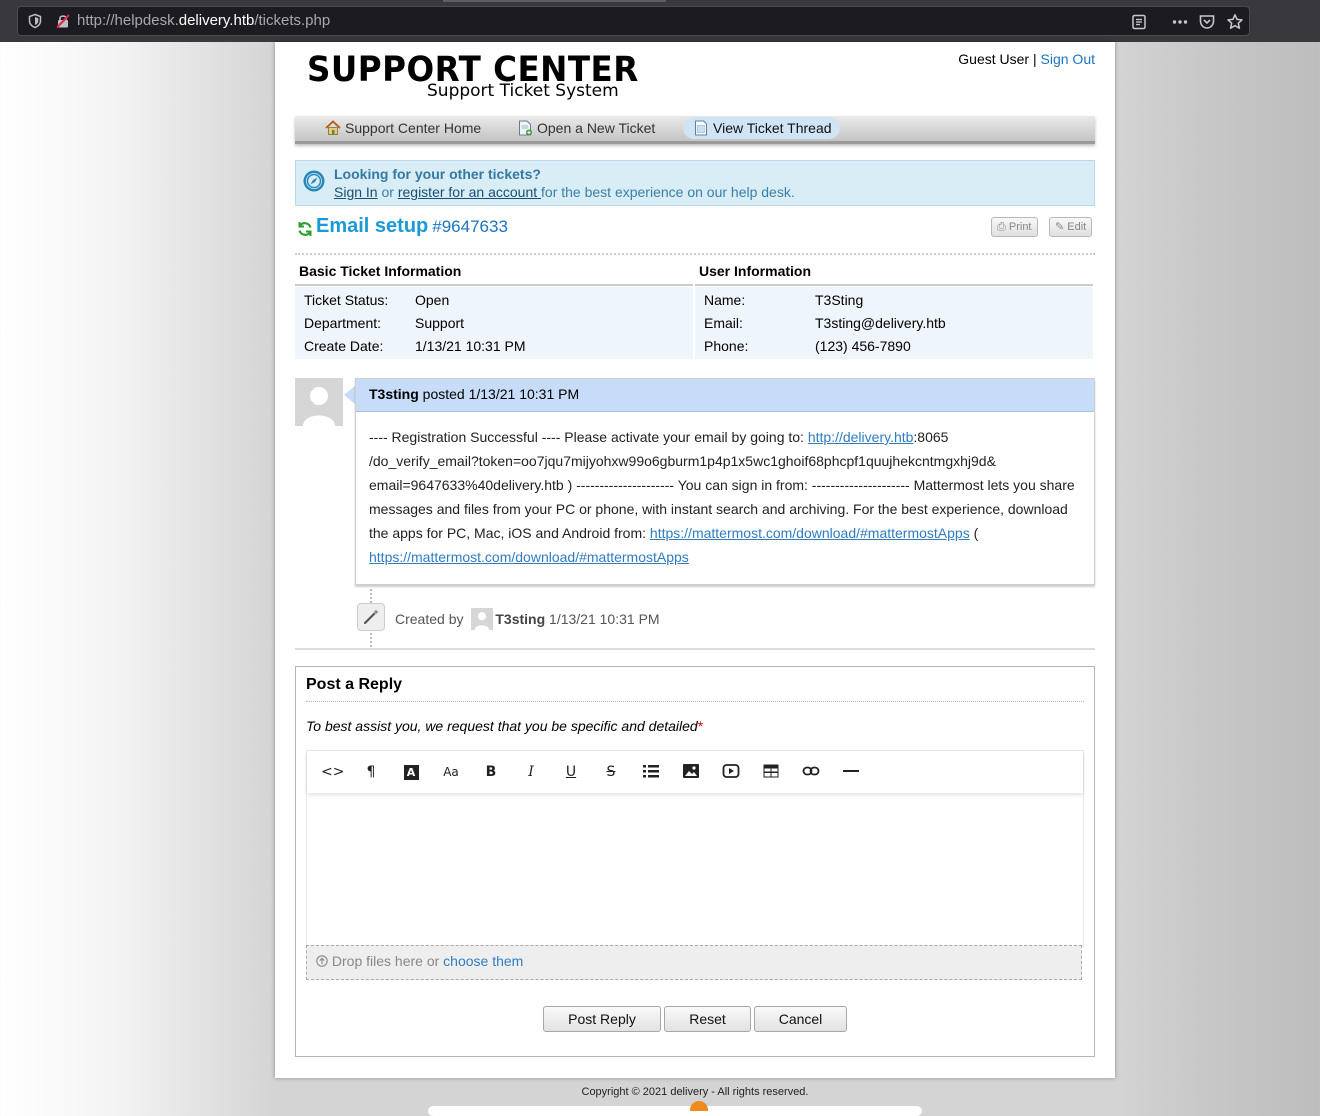 Image resolution: width=1320 pixels, height=1116 pixels. What do you see at coordinates (571, 772) in the screenshot?
I see `underline-icon: U` at bounding box center [571, 772].